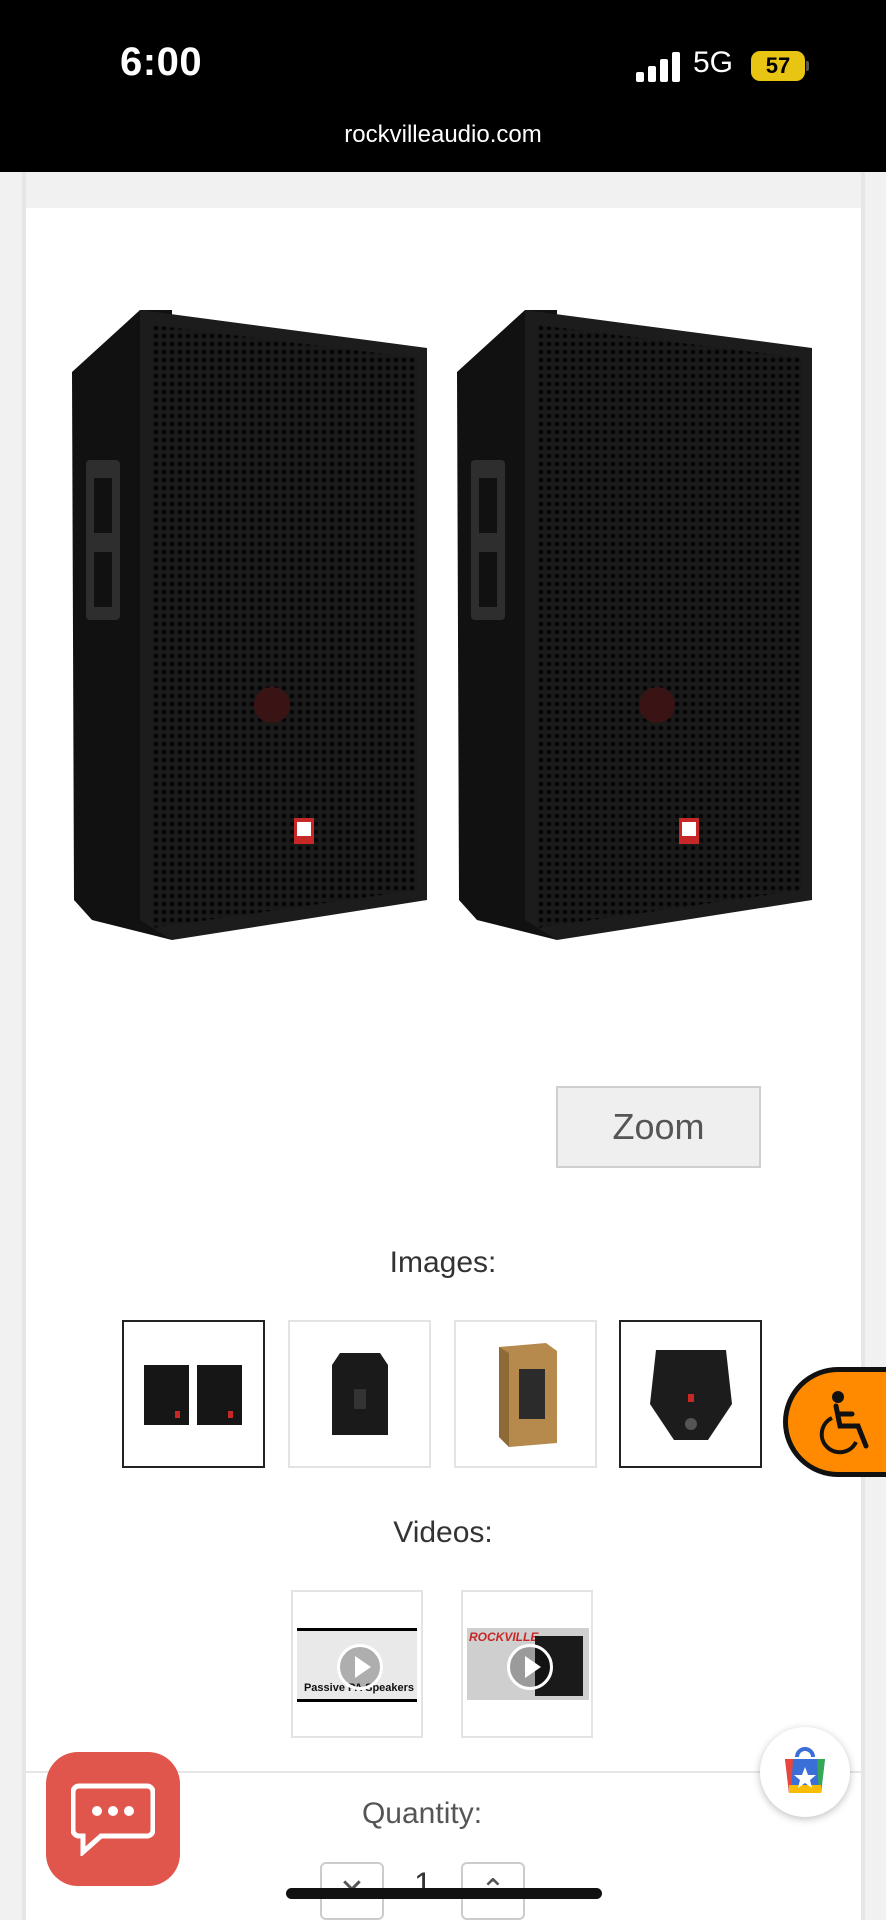 The image size is (886, 1920). What do you see at coordinates (844, 1423) in the screenshot?
I see `wheelchair-icon` at bounding box center [844, 1423].